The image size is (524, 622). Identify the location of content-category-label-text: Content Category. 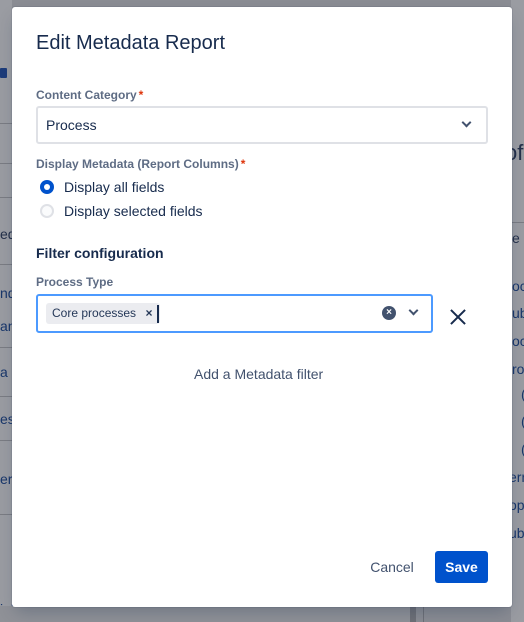
(86, 95).